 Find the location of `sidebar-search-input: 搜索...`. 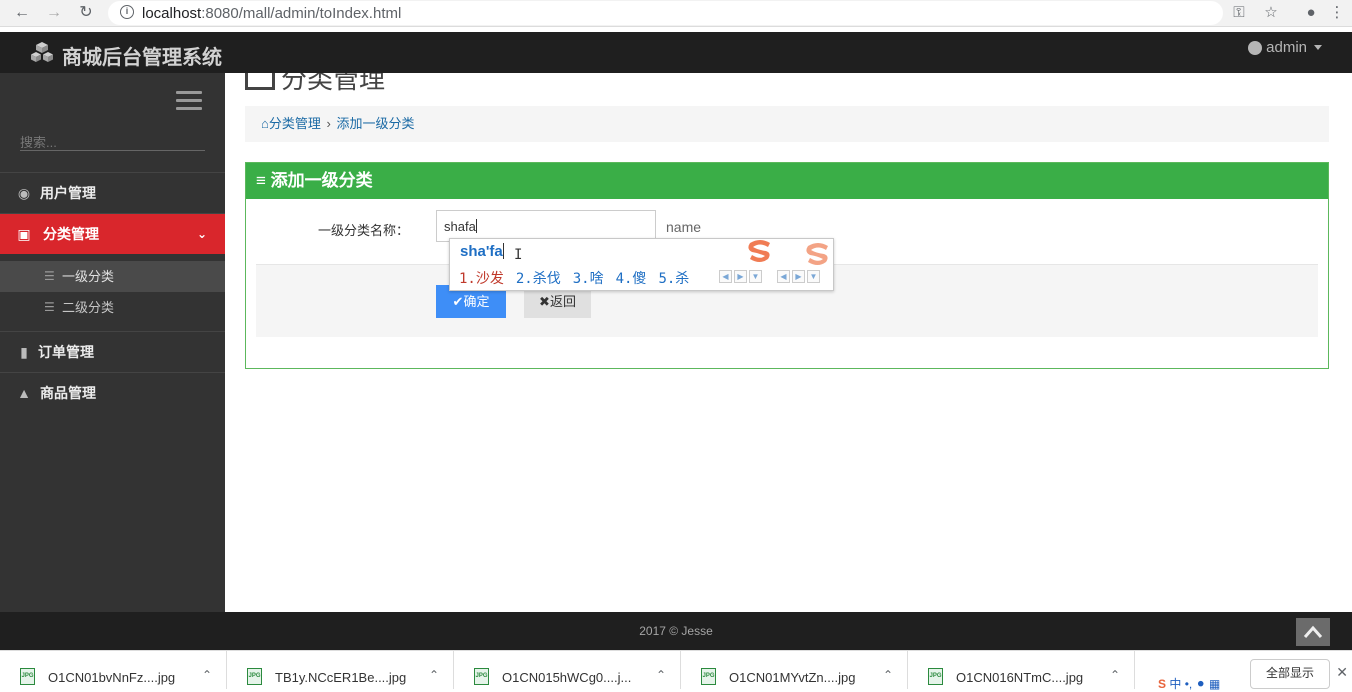

sidebar-search-input: 搜索... is located at coordinates (112, 139).